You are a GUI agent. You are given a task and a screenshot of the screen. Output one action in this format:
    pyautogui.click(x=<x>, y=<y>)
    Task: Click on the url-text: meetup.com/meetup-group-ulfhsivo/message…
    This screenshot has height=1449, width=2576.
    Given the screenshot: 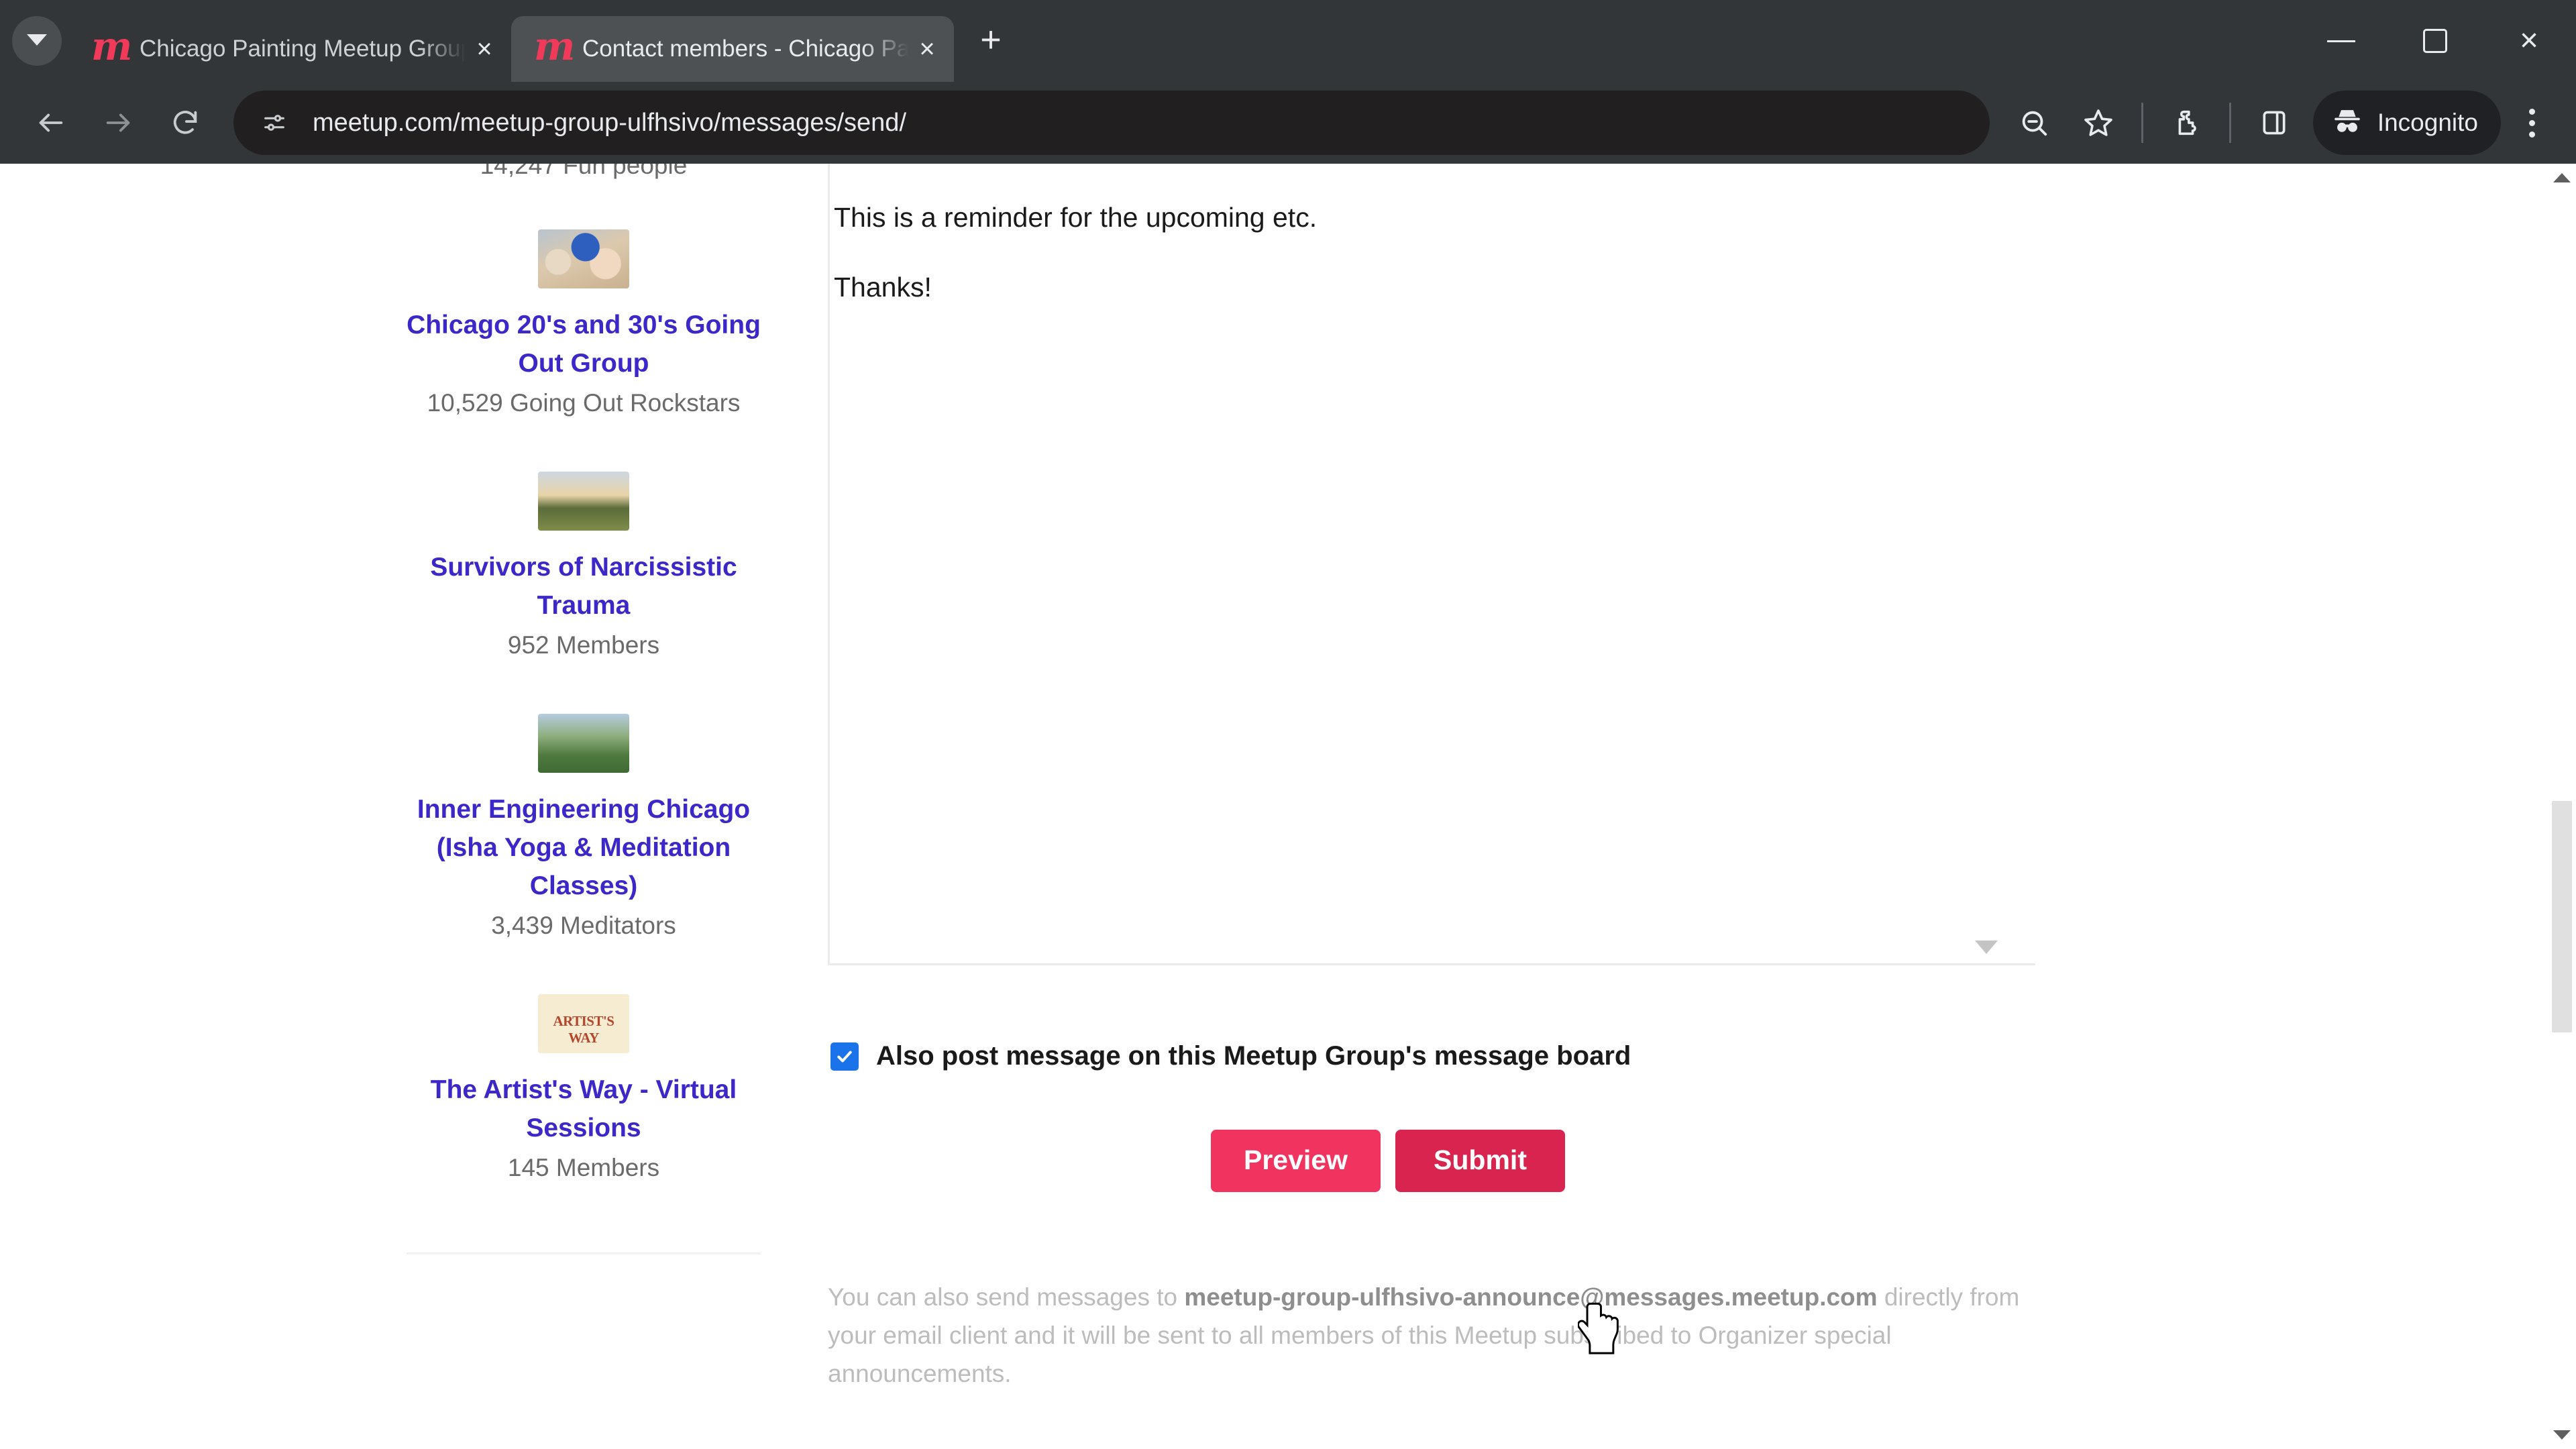 What is the action you would take?
    pyautogui.click(x=1143, y=123)
    